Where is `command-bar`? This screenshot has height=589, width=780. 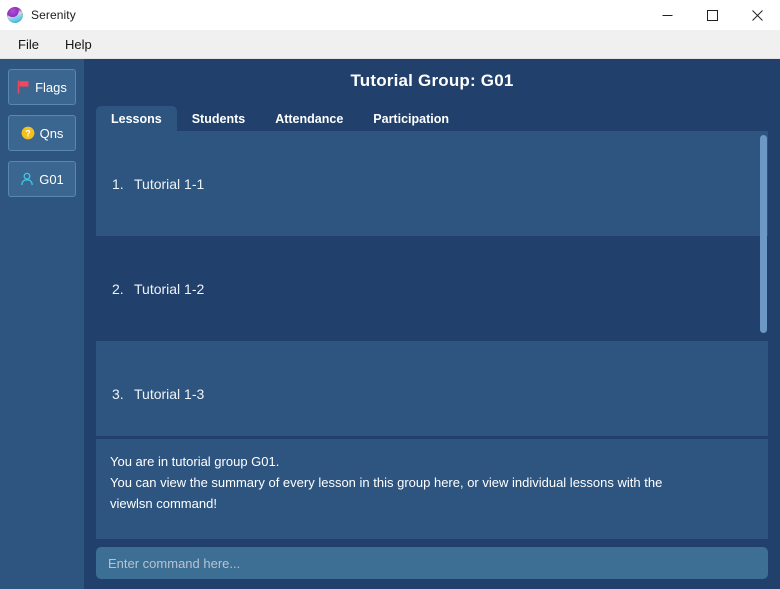 command-bar is located at coordinates (432, 564).